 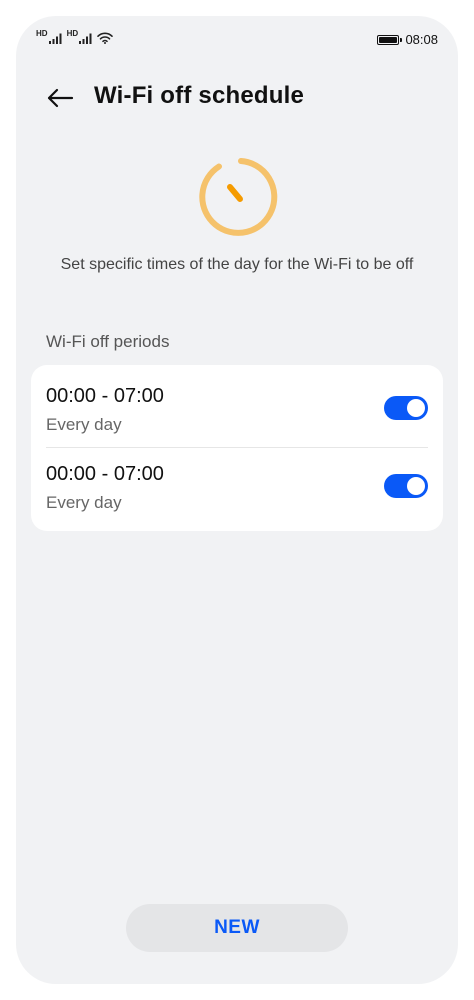 I want to click on cellular-signal-1: HD, so click(x=49, y=36).